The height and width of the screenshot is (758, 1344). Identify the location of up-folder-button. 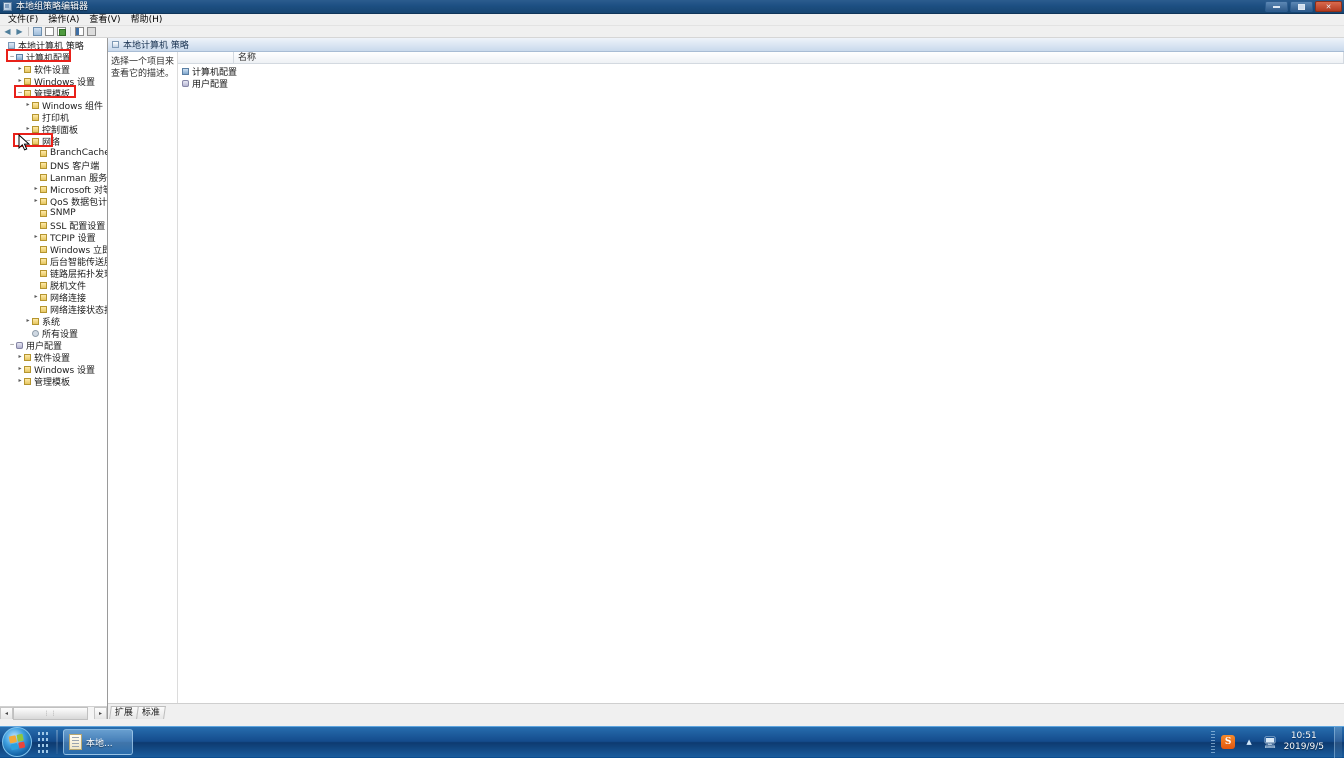
(37, 31).